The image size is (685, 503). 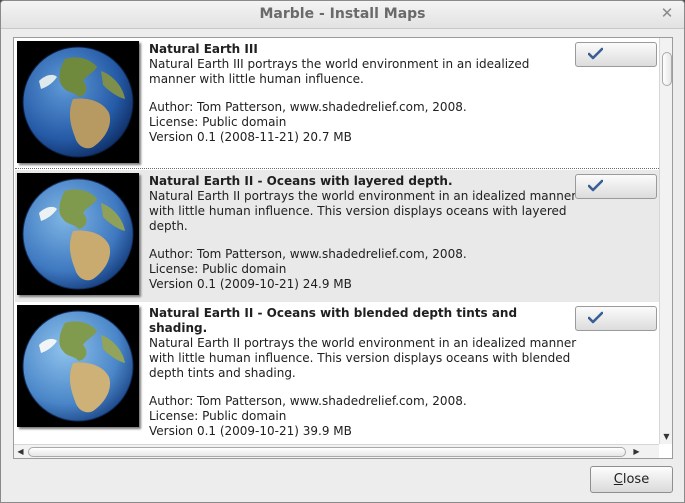 I want to click on map-version: Version 0.1 (2009-10-21) 24.9 MB, so click(x=250, y=284).